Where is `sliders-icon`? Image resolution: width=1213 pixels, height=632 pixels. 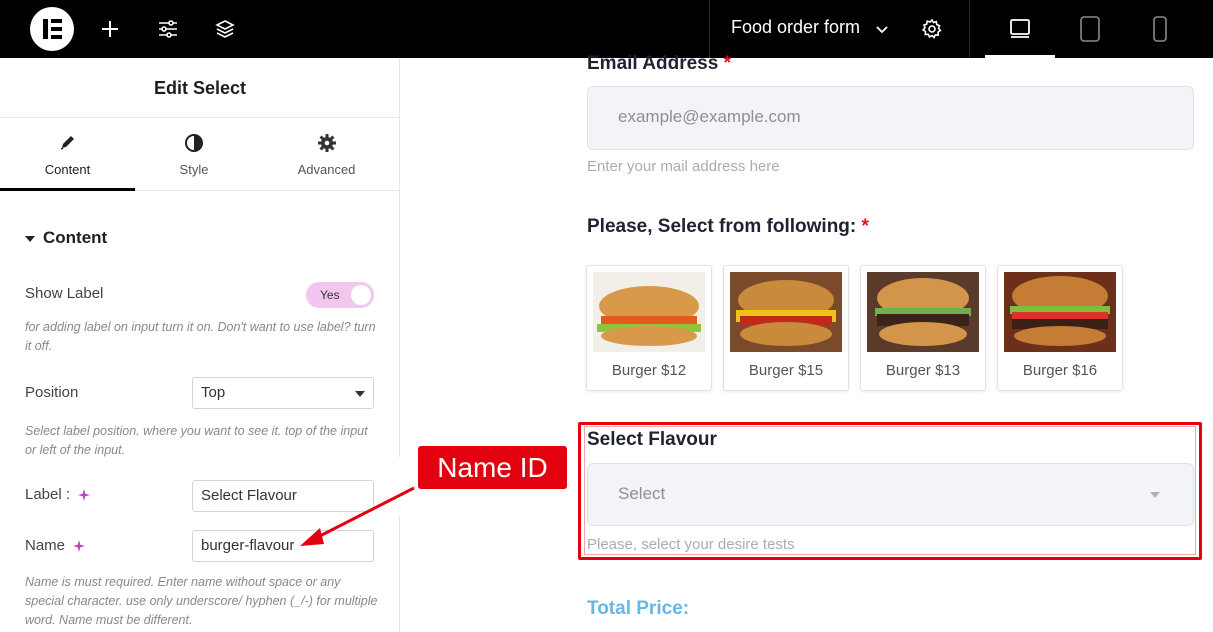 sliders-icon is located at coordinates (168, 29).